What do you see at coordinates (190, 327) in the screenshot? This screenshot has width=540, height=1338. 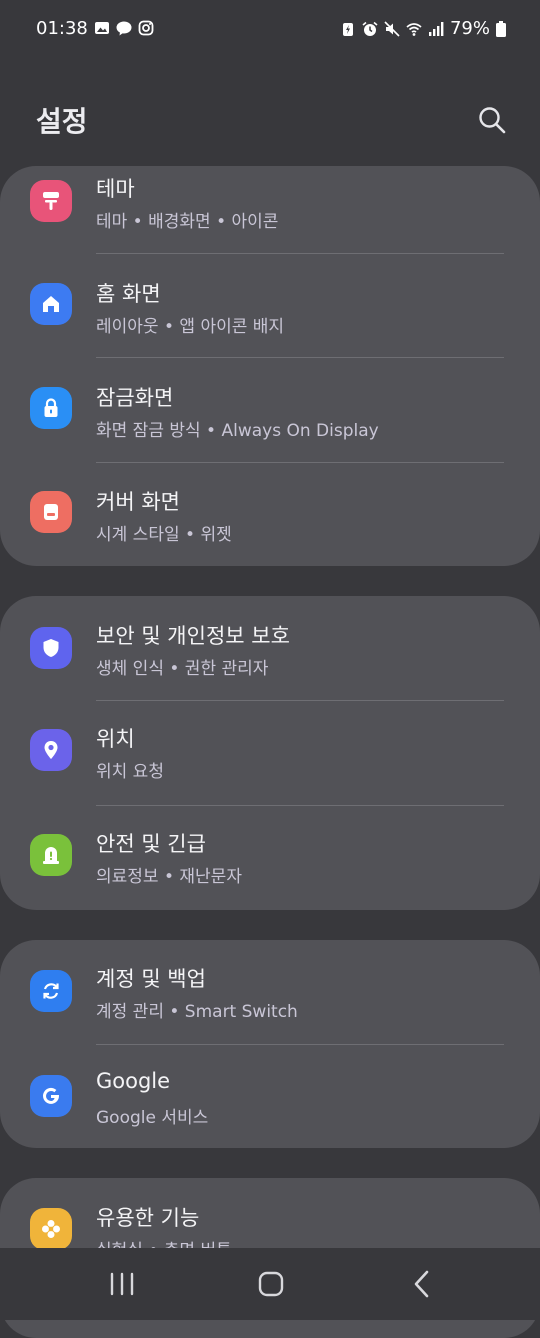 I see `settings-item-subtitle: 레이아웃 • 앱 아이콘 배지` at bounding box center [190, 327].